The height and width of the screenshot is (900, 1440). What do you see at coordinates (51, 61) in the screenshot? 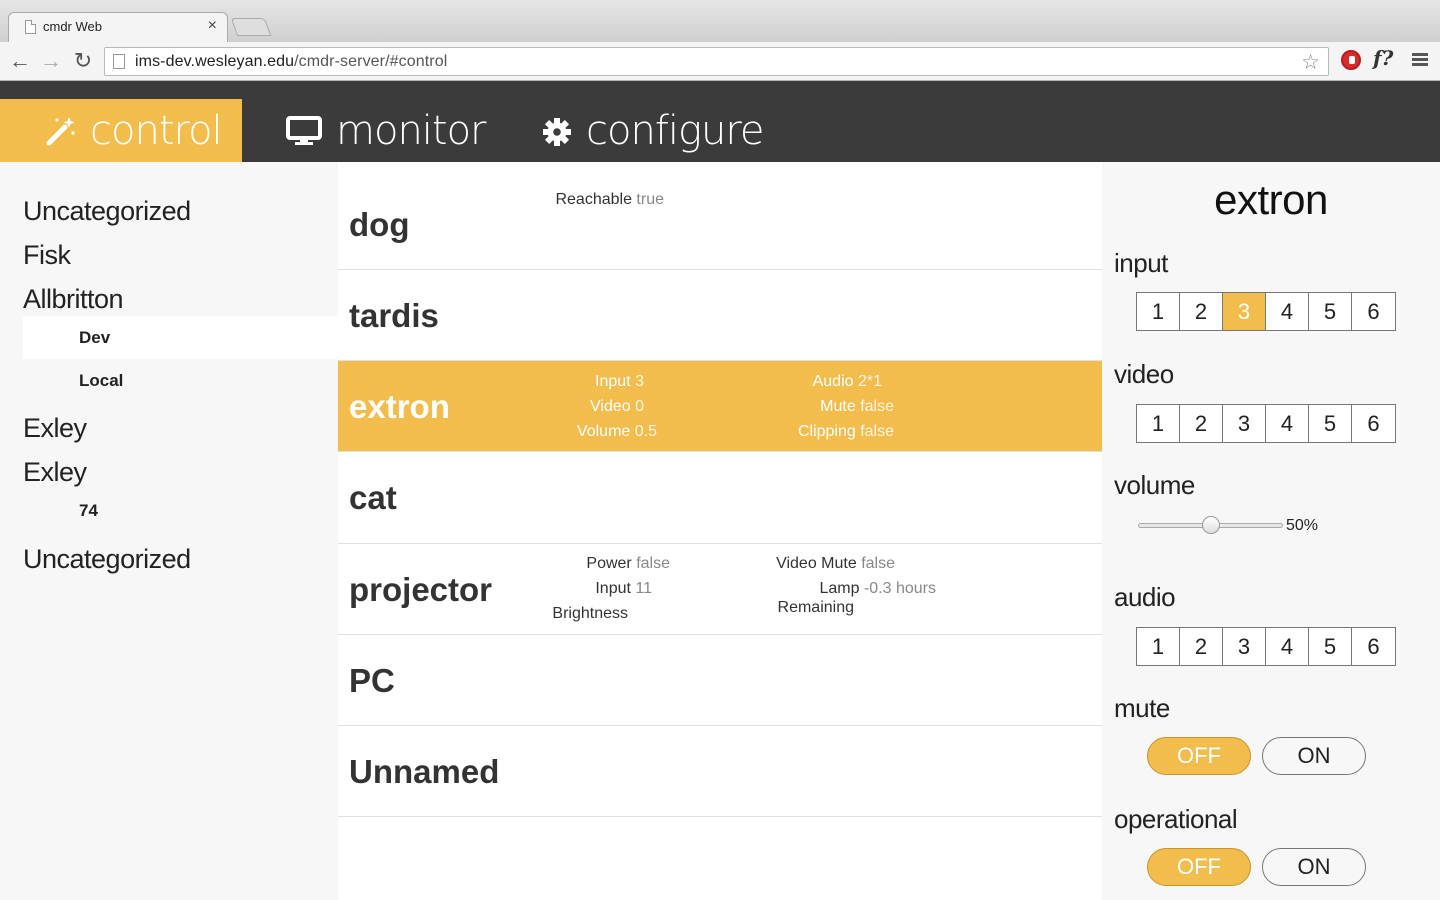
I see `forward-icon: →` at bounding box center [51, 61].